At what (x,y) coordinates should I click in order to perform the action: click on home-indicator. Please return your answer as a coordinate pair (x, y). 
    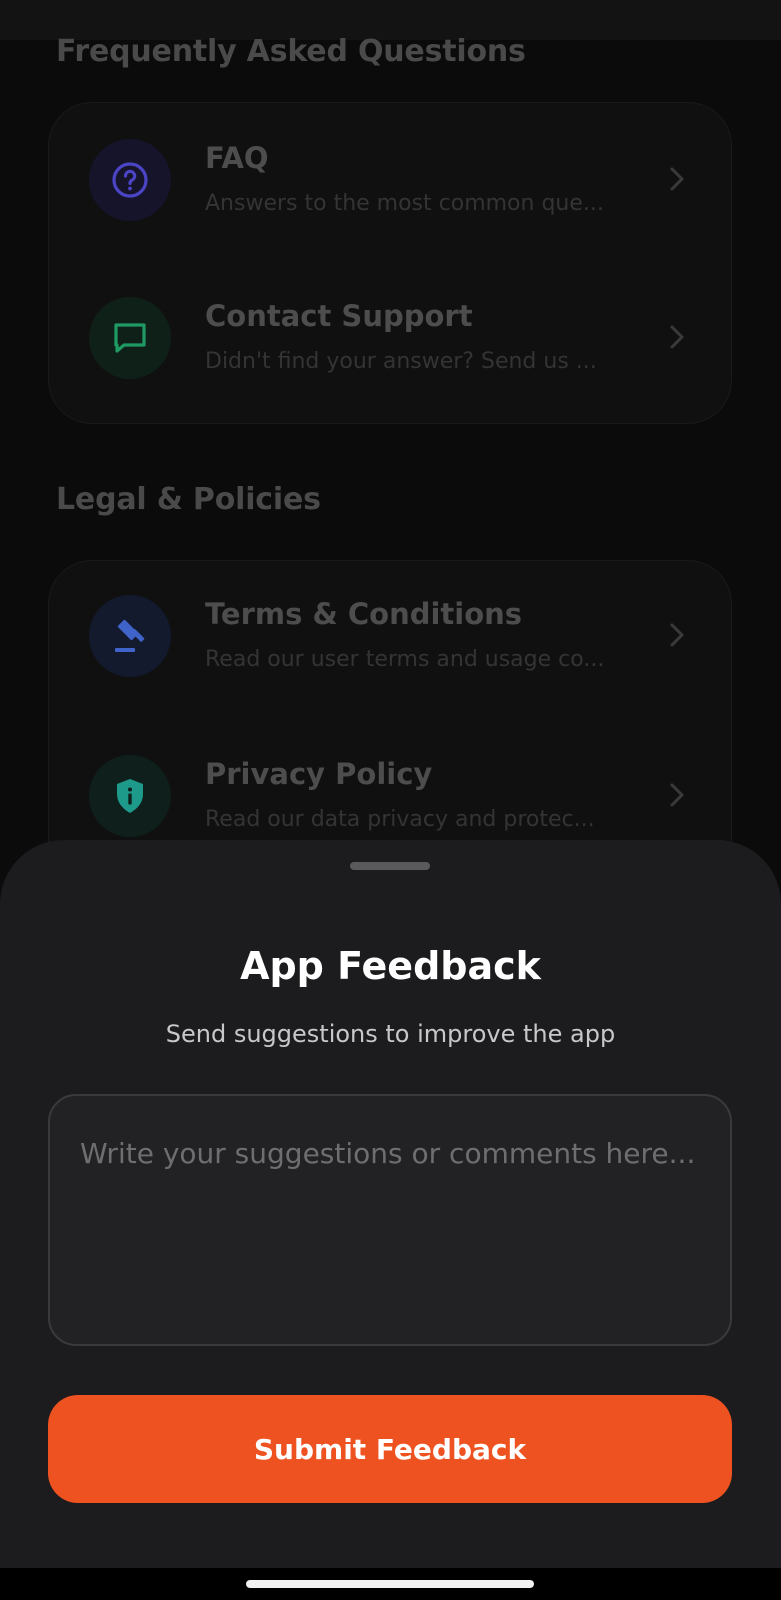
    Looking at the image, I should click on (390, 1584).